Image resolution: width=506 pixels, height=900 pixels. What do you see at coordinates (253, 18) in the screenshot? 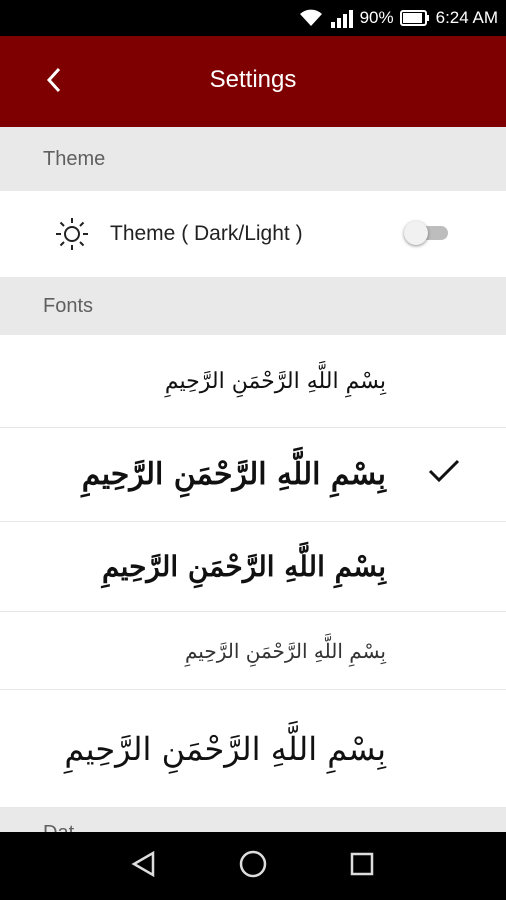
I see `status-bar: 90% 6:24 AM` at bounding box center [253, 18].